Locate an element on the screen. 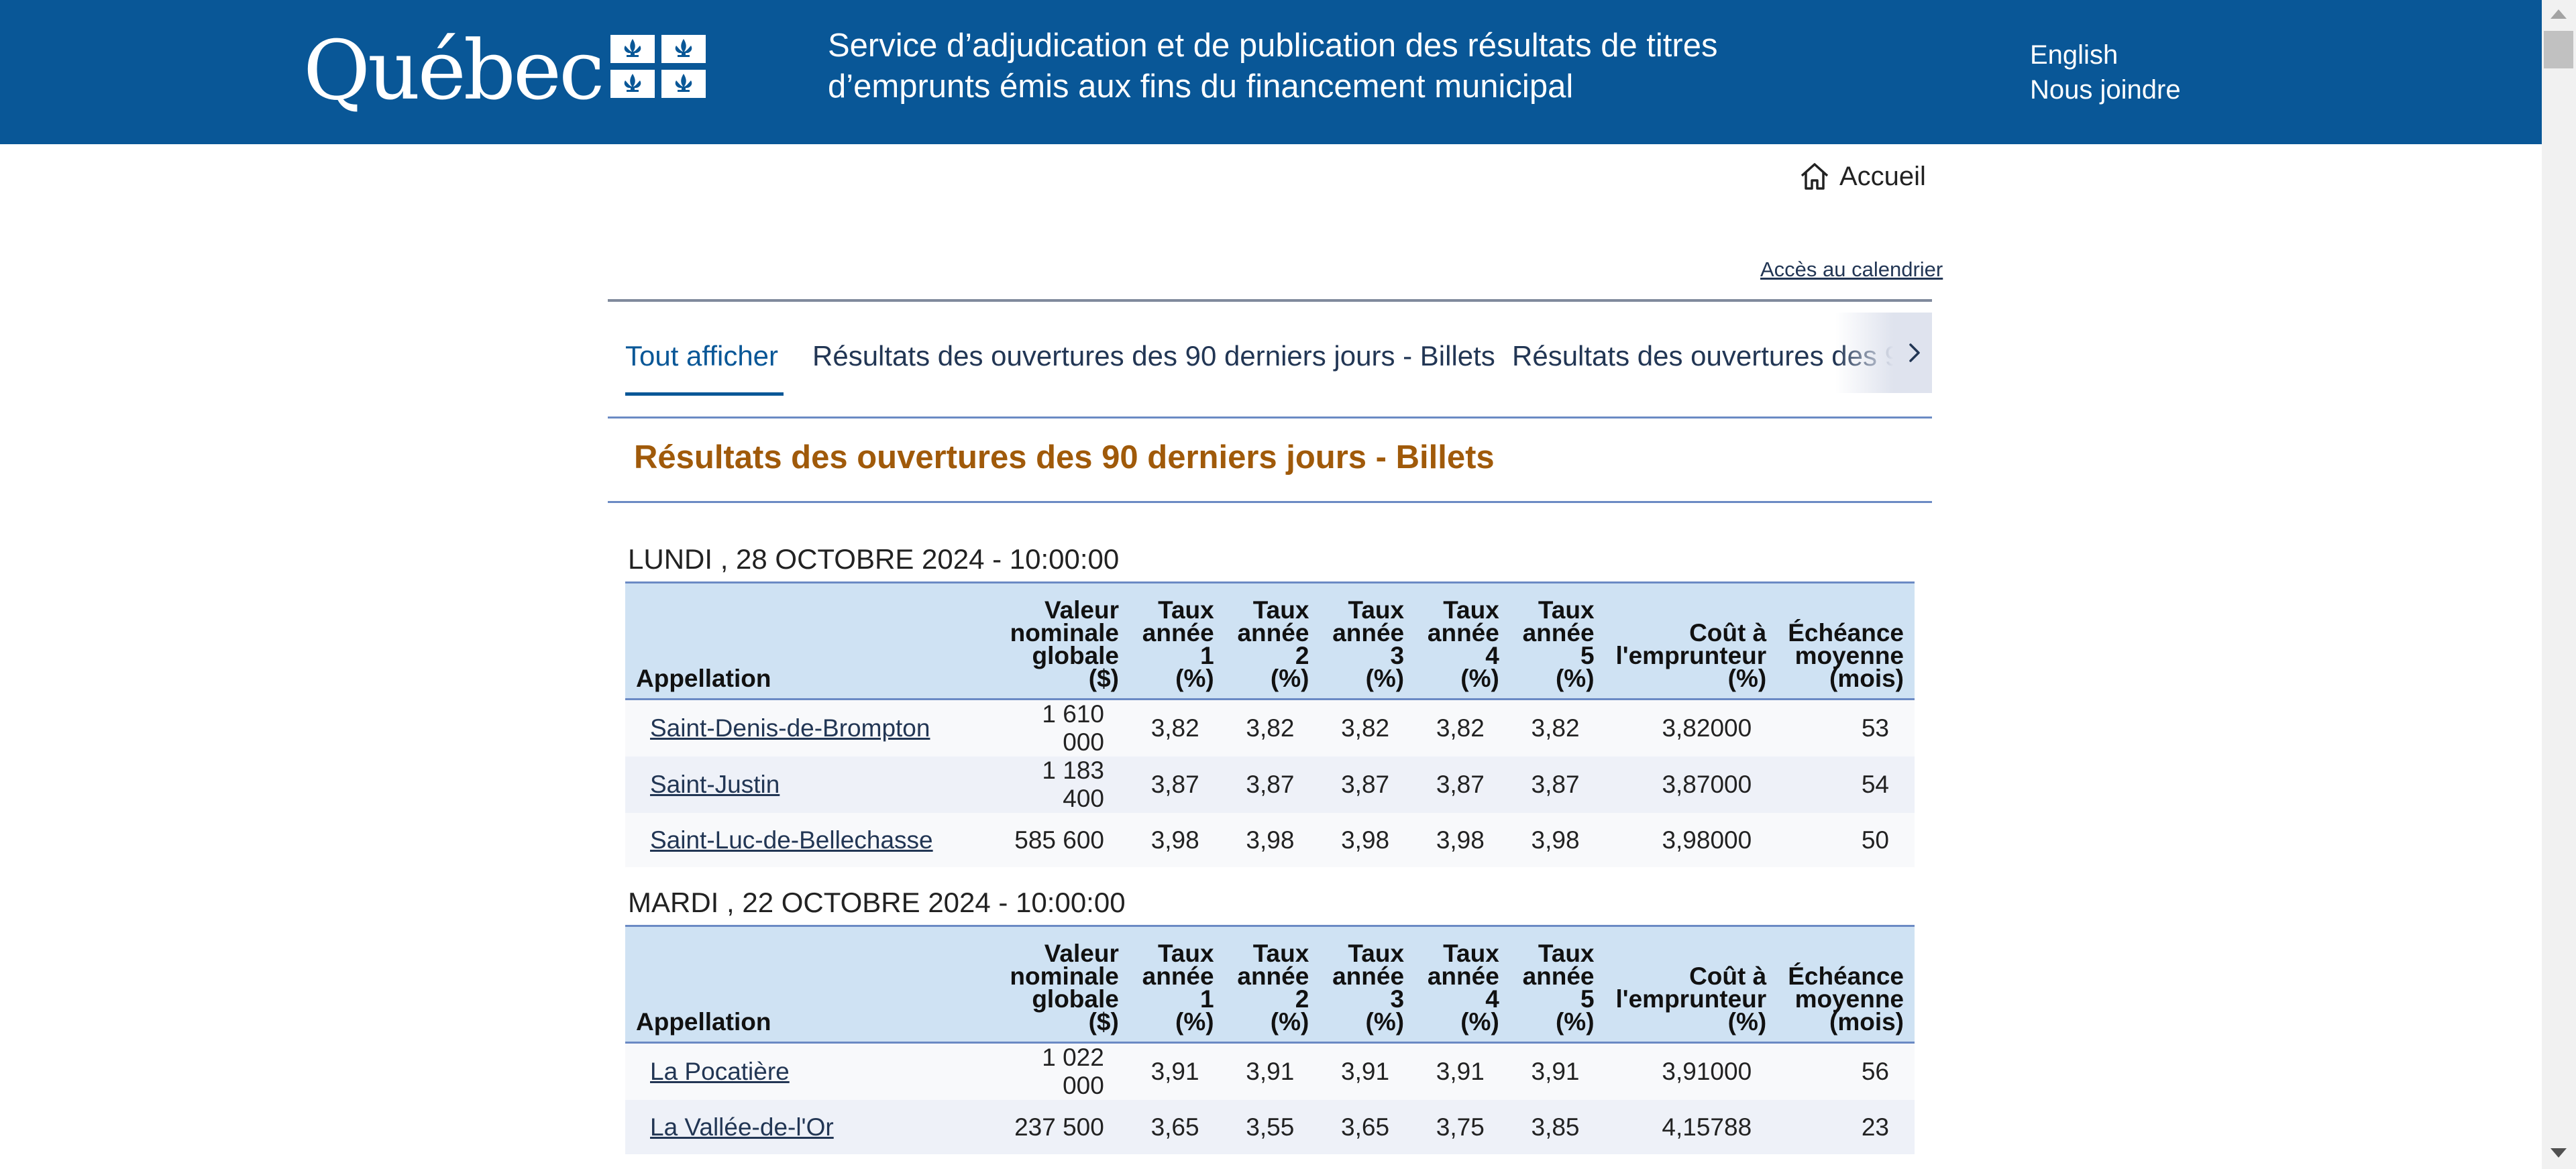  quebec-logo: Québec is located at coordinates (453, 70).